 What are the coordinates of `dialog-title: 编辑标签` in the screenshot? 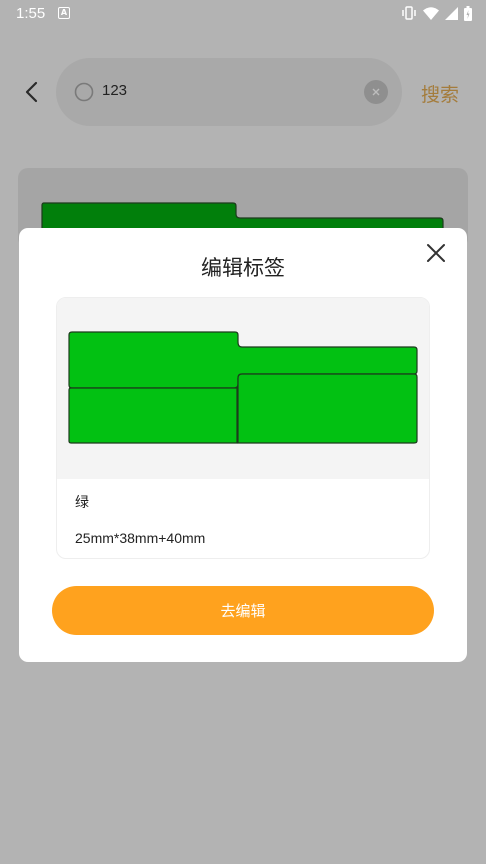 It's located at (243, 268).